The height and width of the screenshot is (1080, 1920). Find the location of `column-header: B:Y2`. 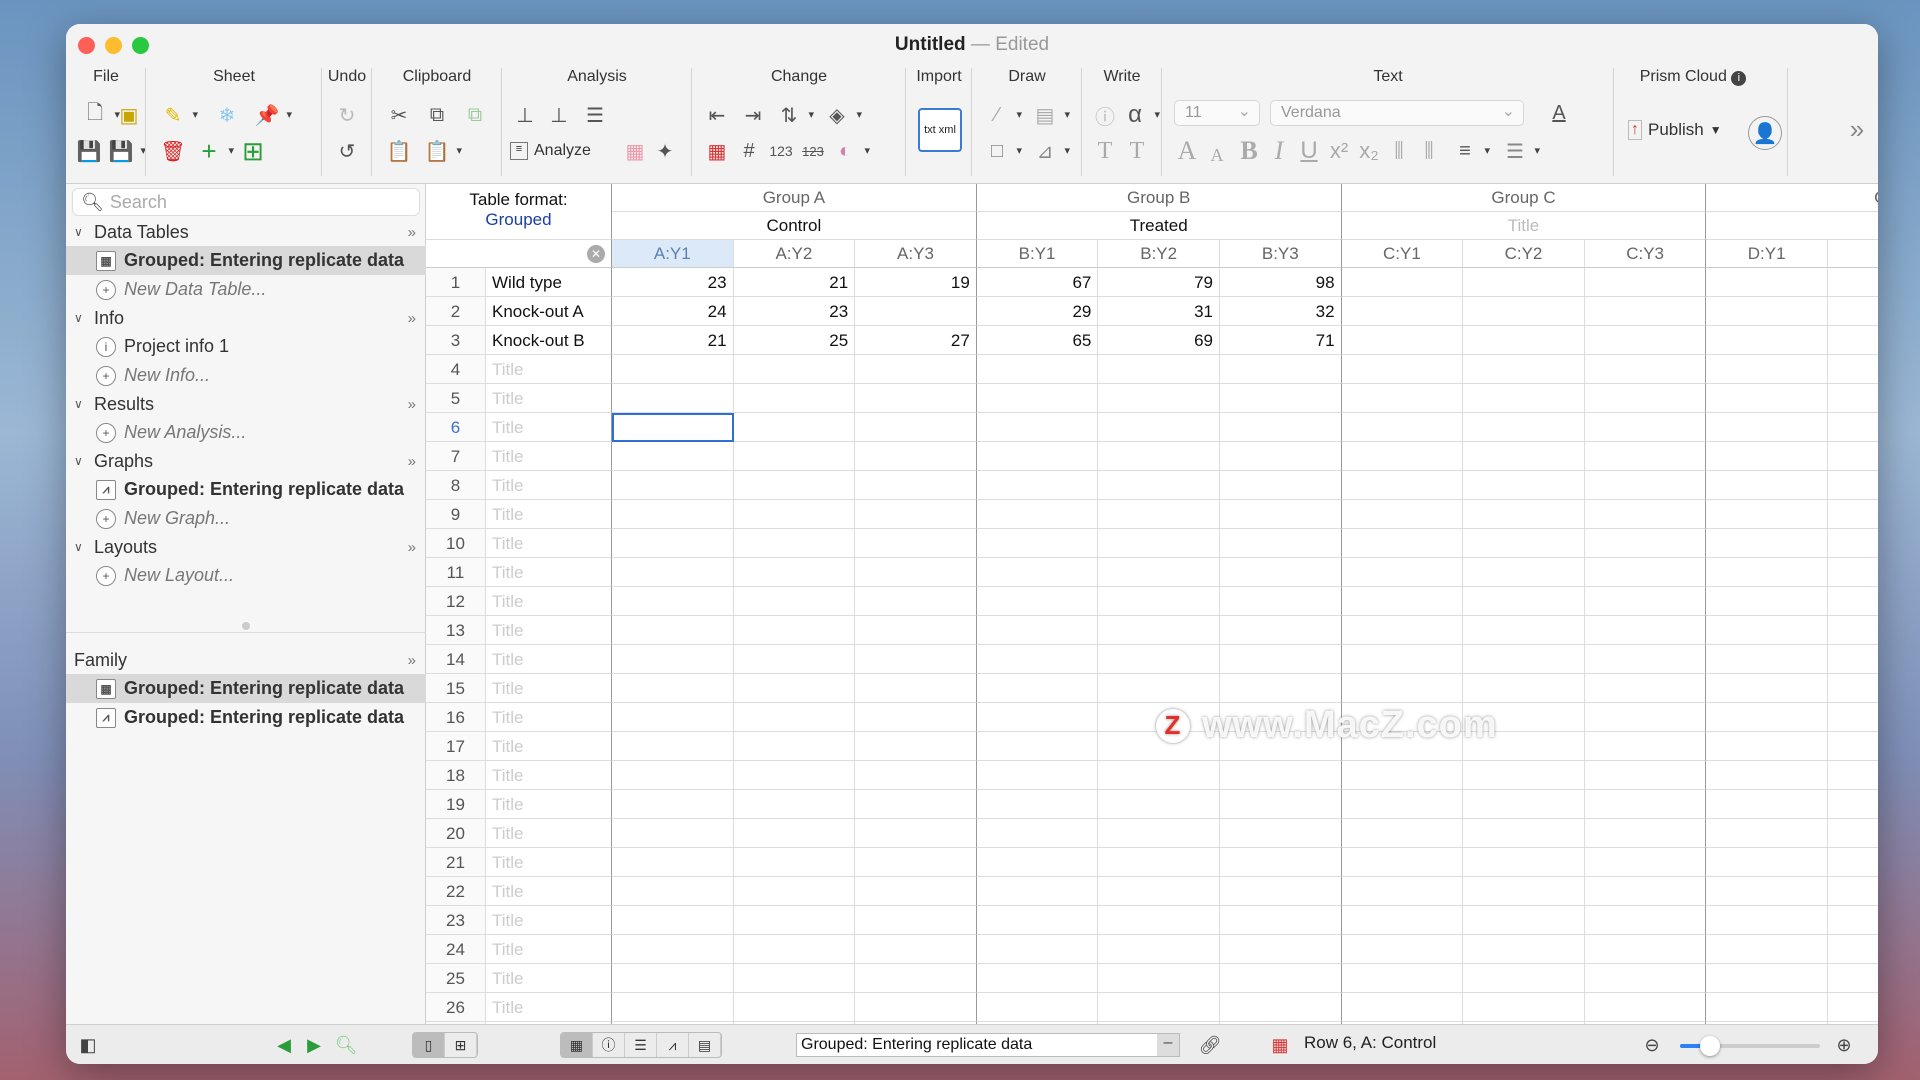

column-header: B:Y2 is located at coordinates (1159, 254).